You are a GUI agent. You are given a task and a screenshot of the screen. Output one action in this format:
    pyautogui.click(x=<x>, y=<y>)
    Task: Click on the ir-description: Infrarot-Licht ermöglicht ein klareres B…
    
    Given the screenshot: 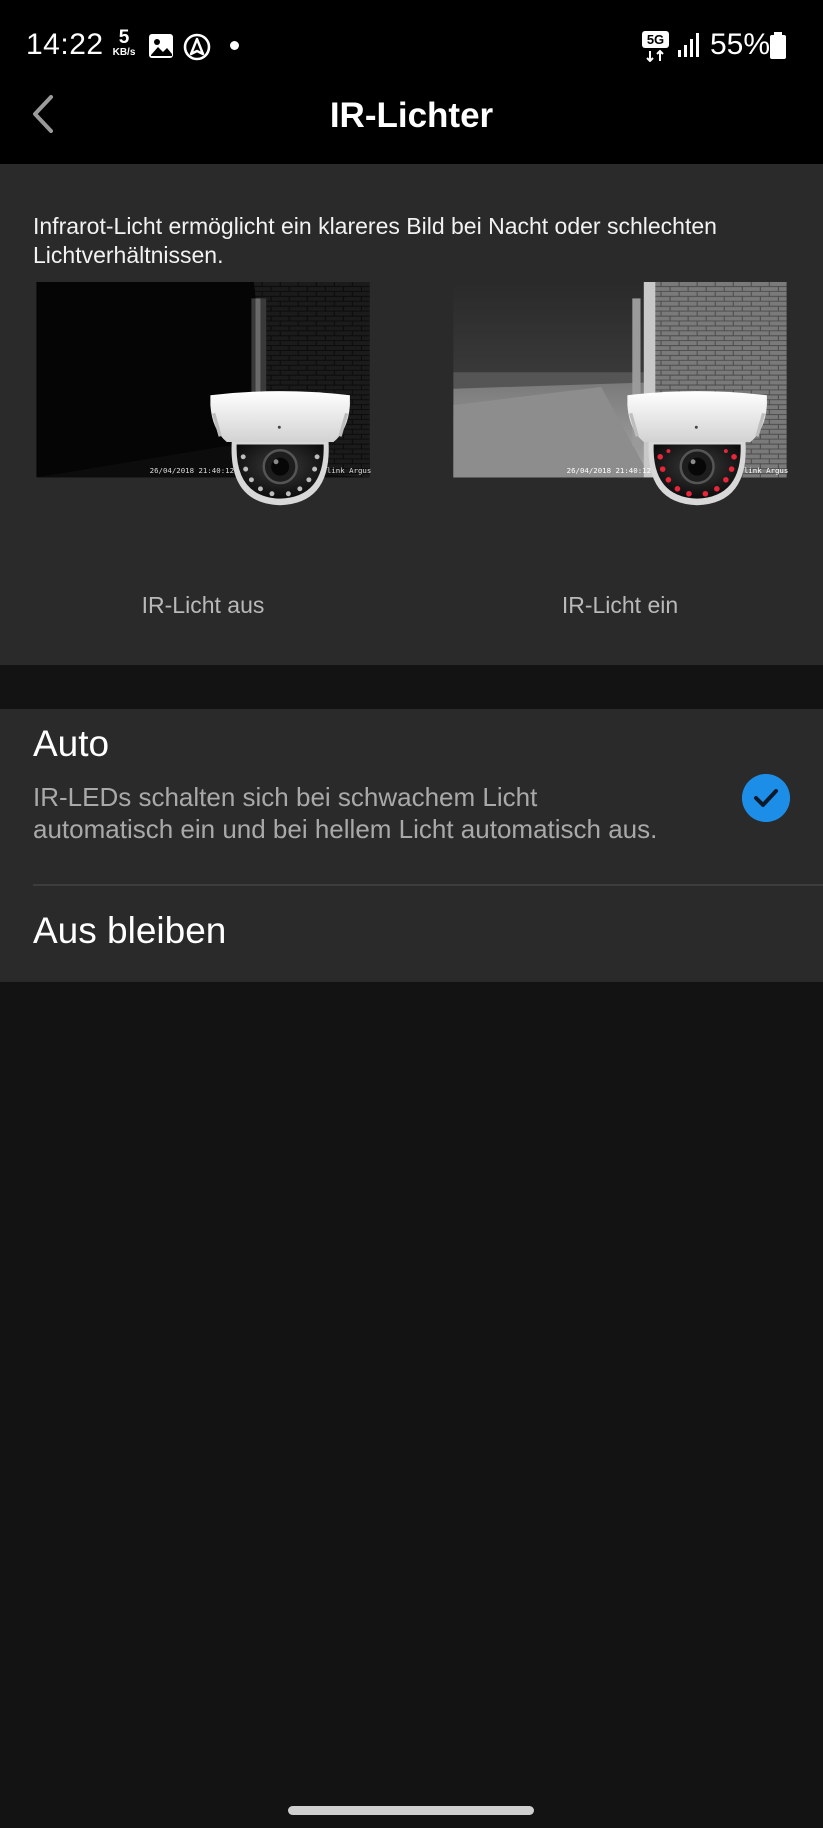 What is the action you would take?
    pyautogui.click(x=375, y=240)
    